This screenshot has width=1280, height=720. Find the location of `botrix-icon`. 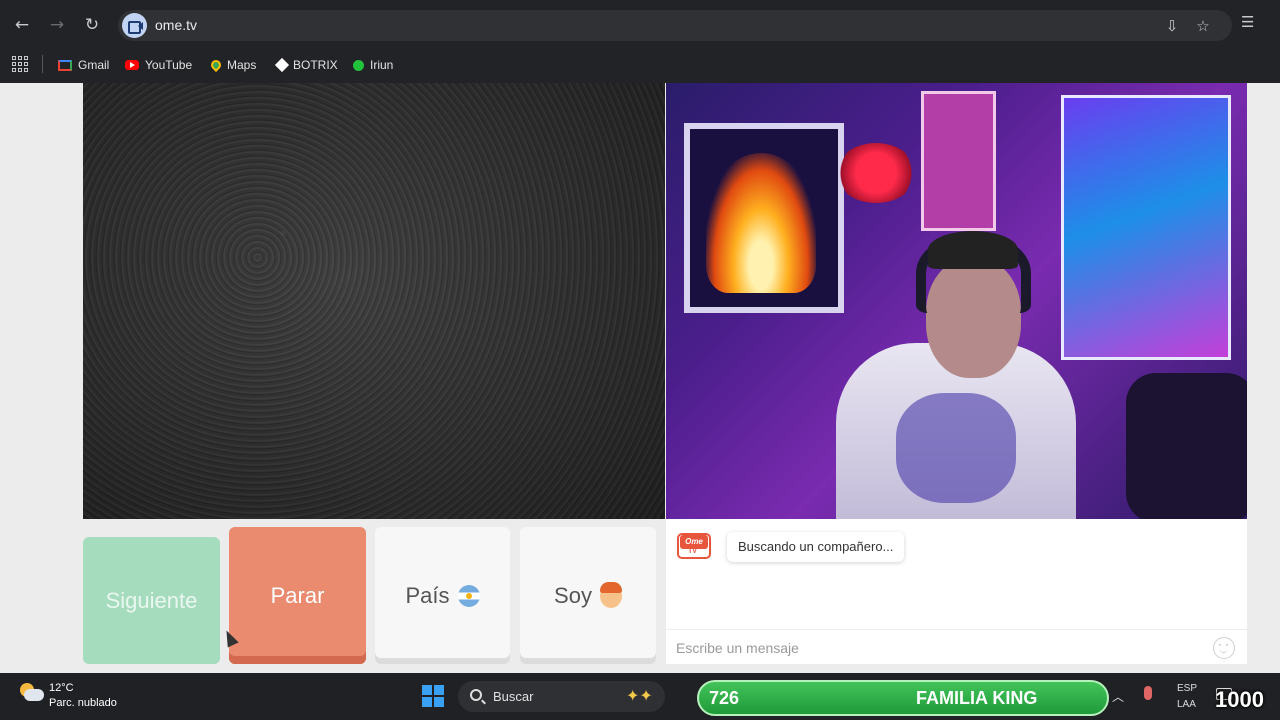

botrix-icon is located at coordinates (282, 65).